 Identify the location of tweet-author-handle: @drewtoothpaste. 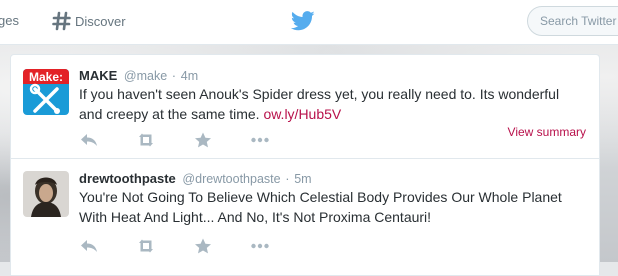
(231, 179).